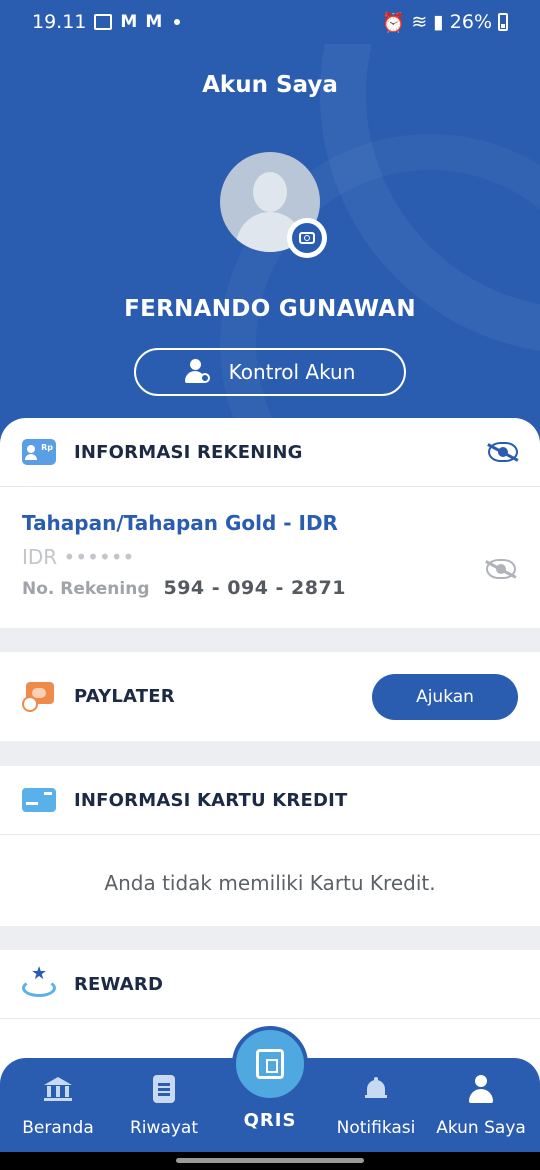 The image size is (540, 1170). I want to click on user-settings-icon, so click(197, 372).